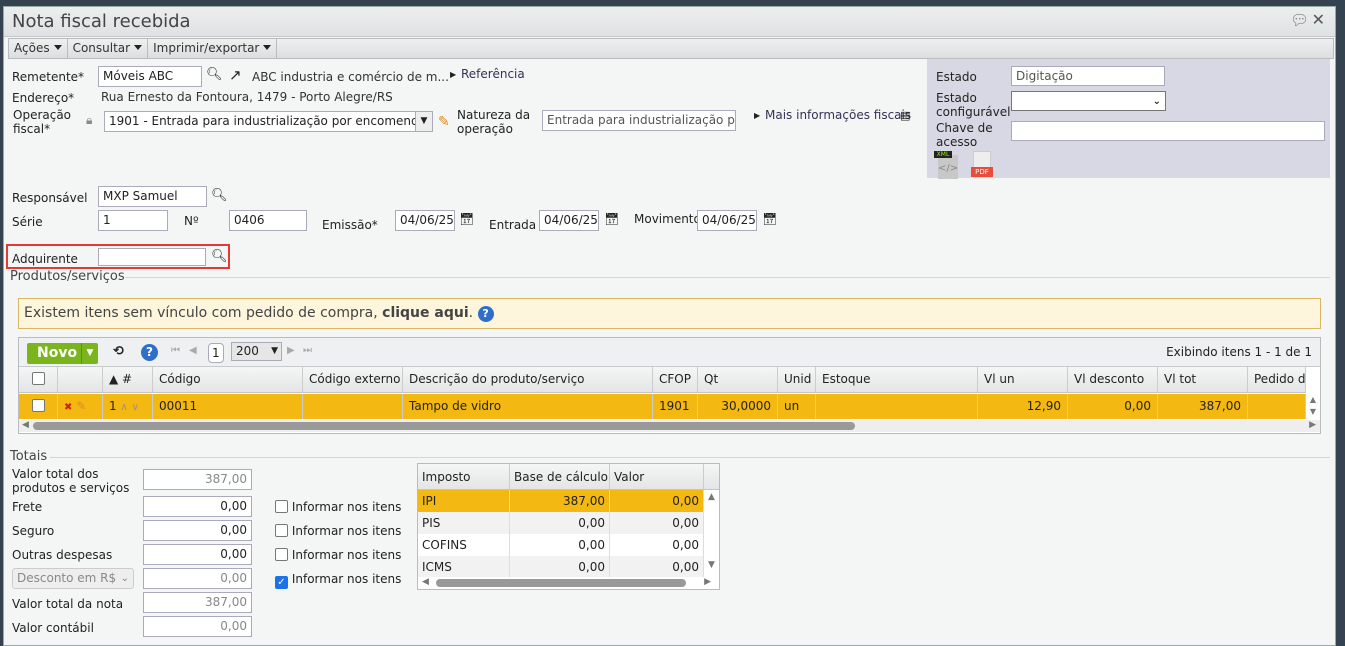  Describe the element at coordinates (1113, 406) in the screenshot. I see `table-cell: 0,00` at that location.